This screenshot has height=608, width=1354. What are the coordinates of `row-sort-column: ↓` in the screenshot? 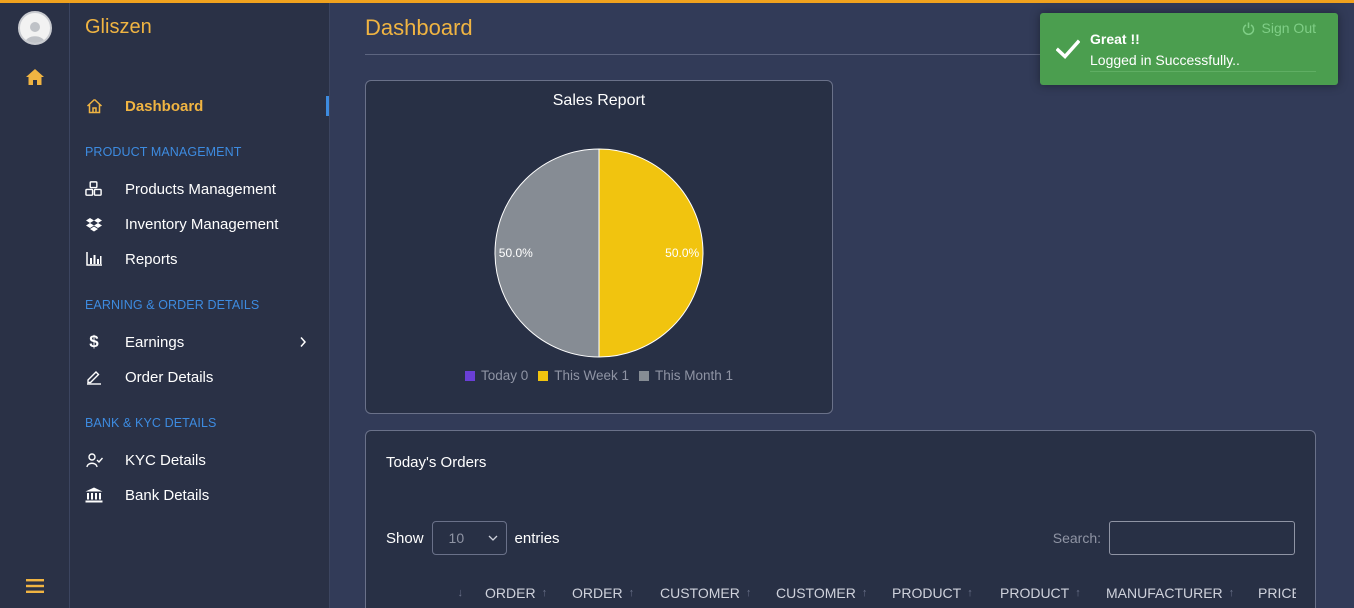 It's located at (425, 593).